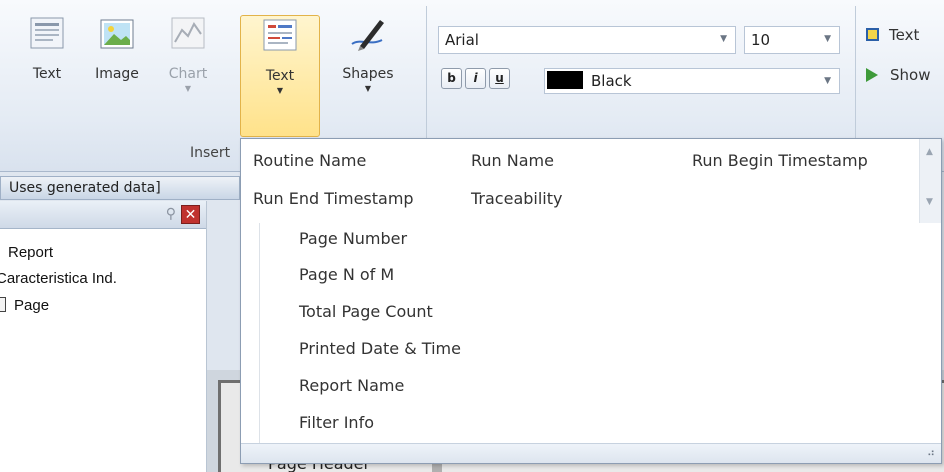  I want to click on menu-item-page-n-of-m: Page N of M, so click(346, 274).